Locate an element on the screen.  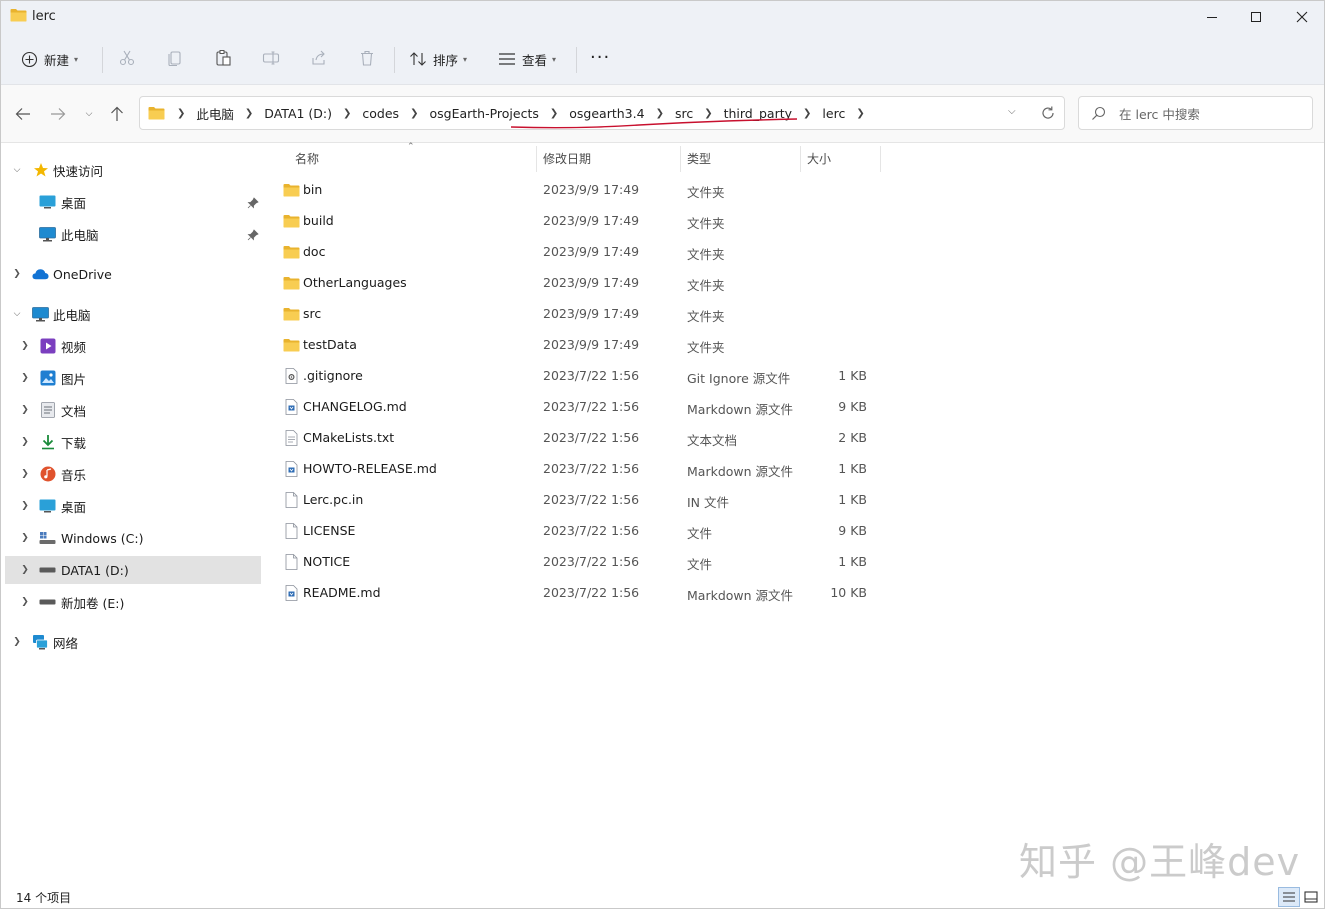
column-header-type: 类型 is located at coordinates (699, 158).